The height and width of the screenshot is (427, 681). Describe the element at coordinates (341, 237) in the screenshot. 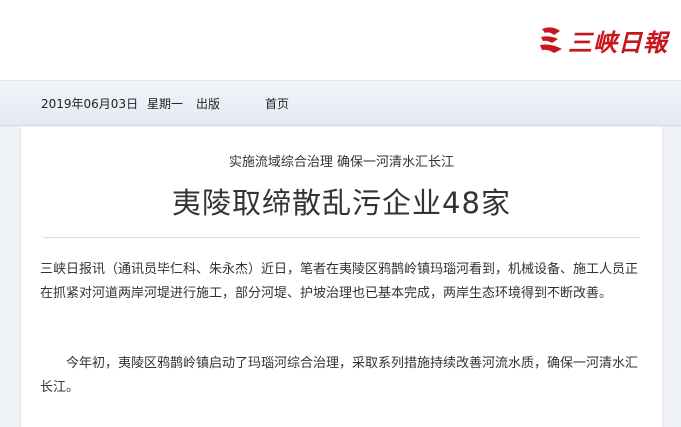

I see `title-divider` at that location.